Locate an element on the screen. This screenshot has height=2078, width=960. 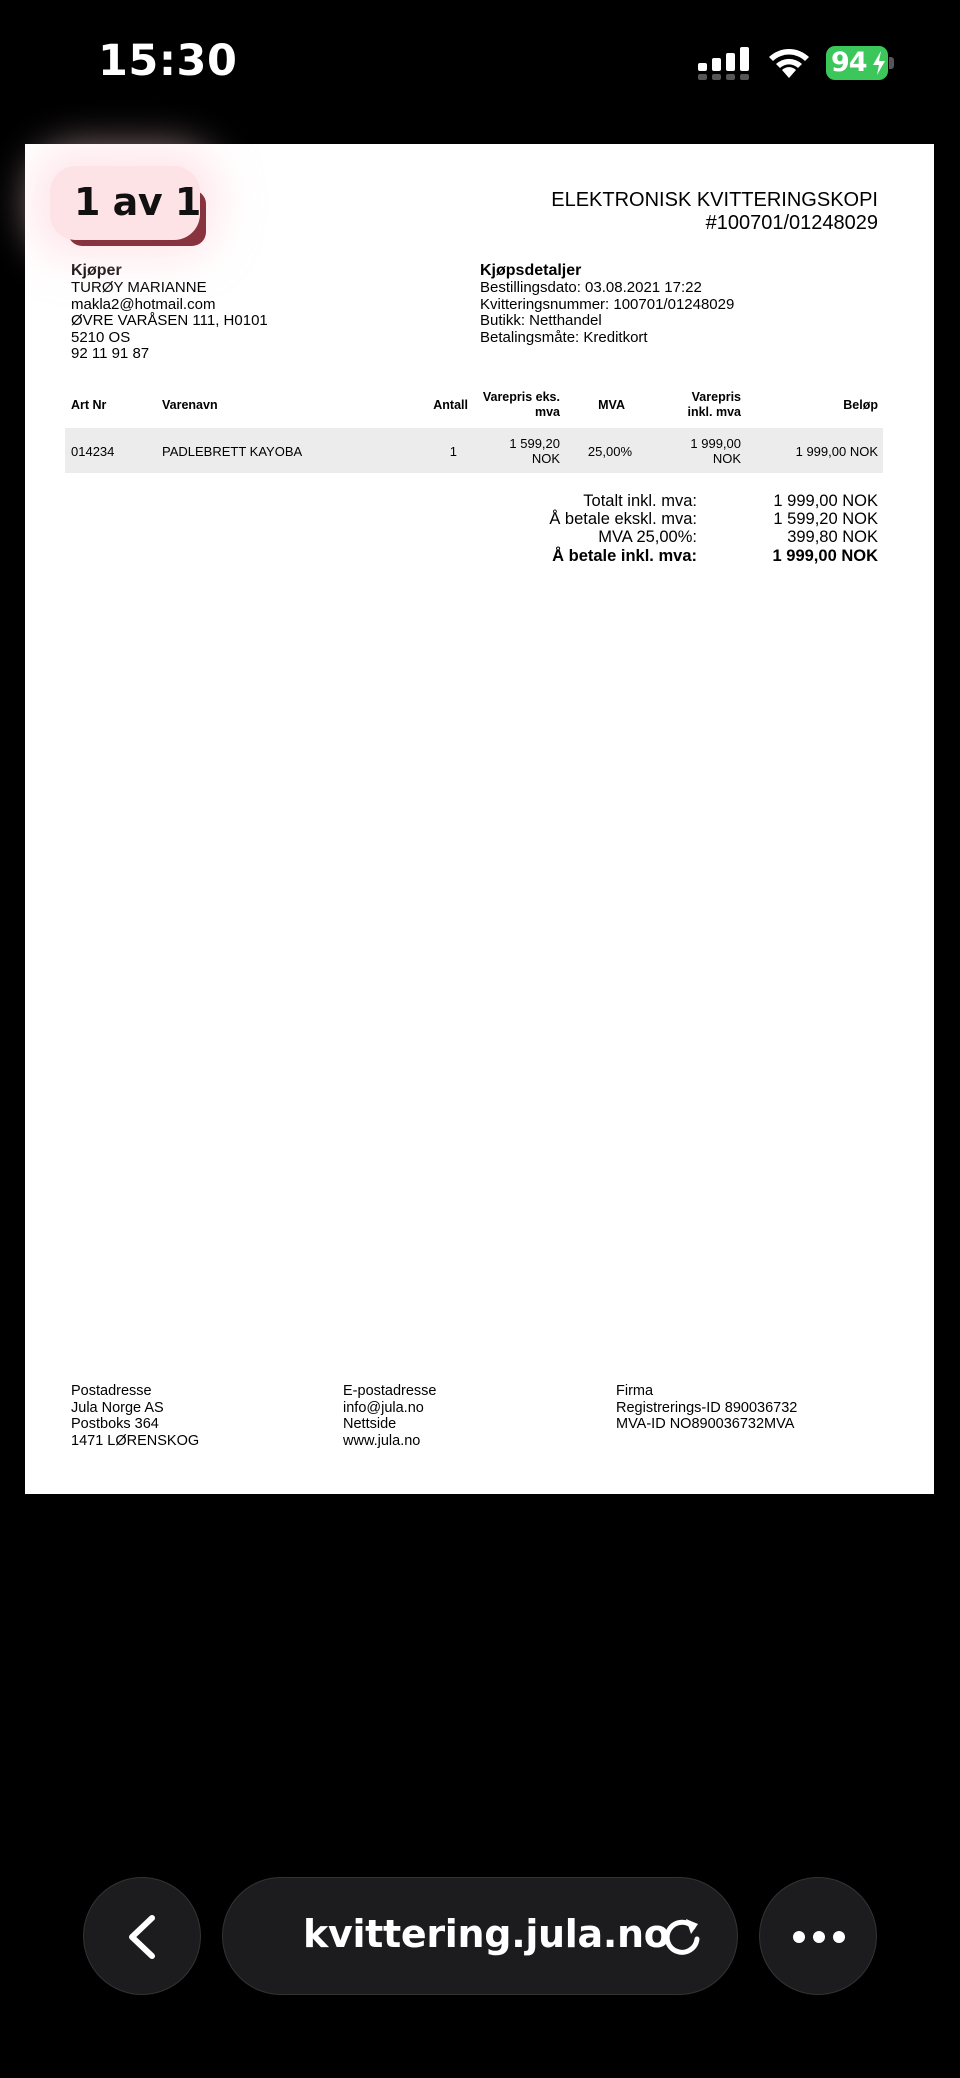
row-price-inc-value: 1 999,00 is located at coordinates (715, 443).